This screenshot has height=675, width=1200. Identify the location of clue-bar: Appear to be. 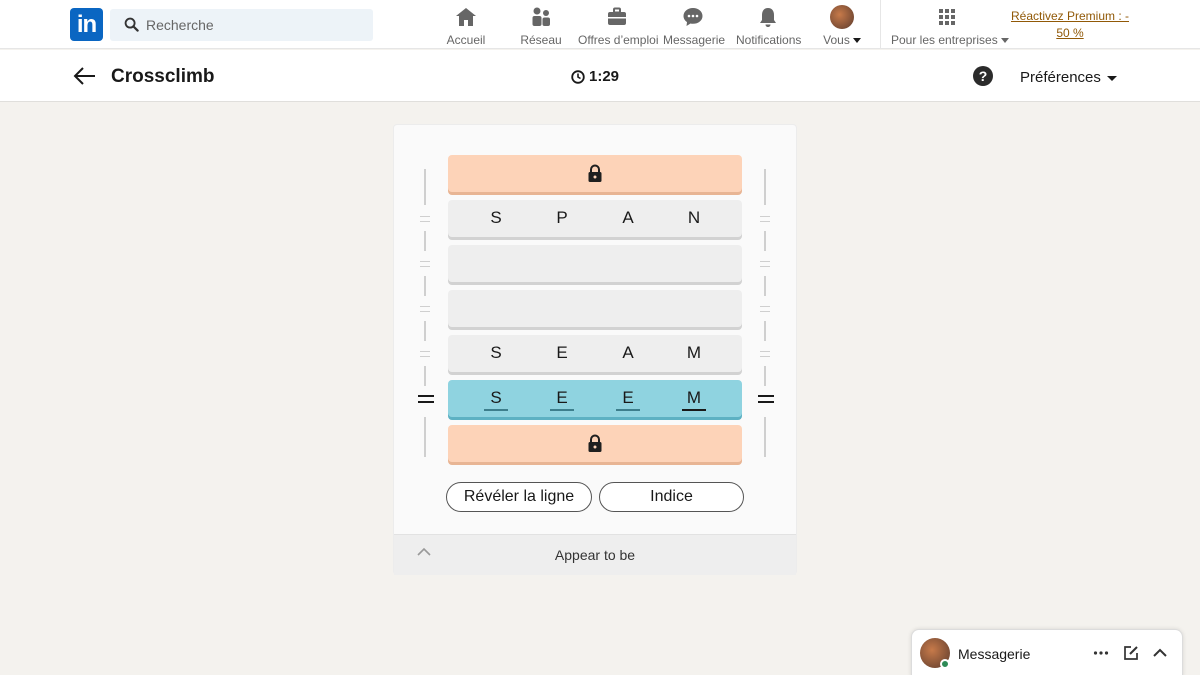
(595, 554).